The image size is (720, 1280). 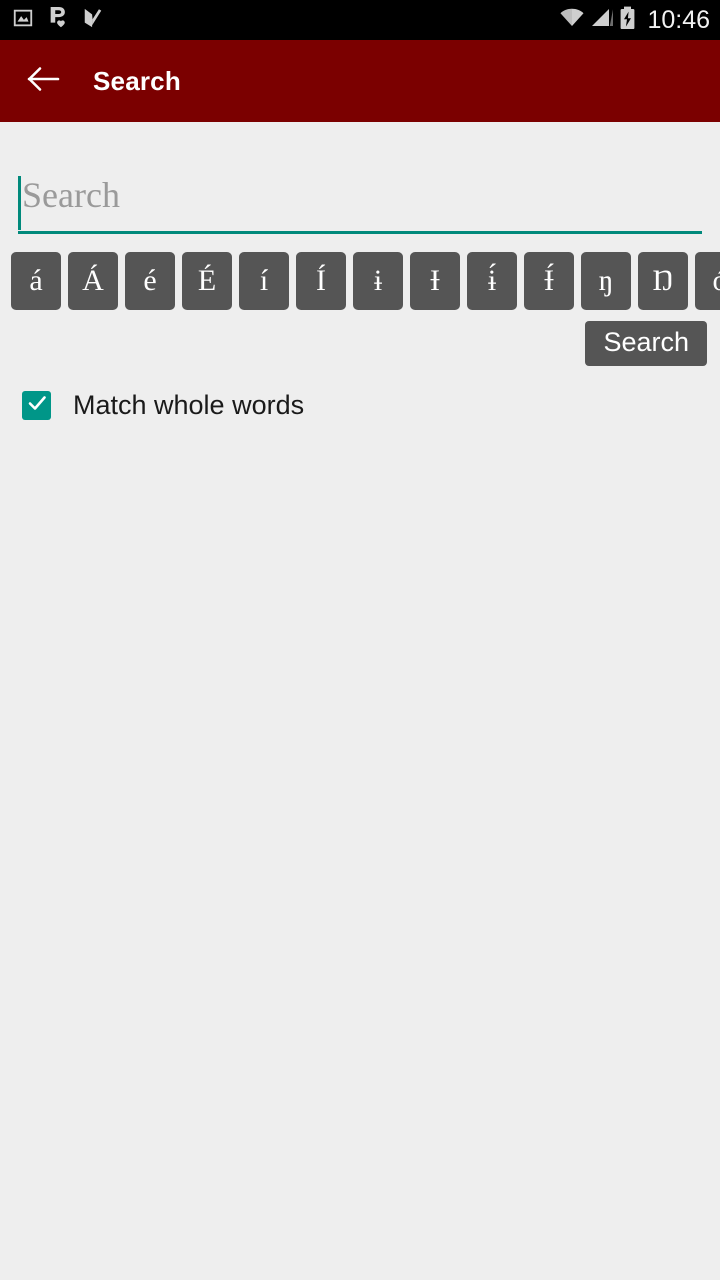 What do you see at coordinates (207, 281) in the screenshot?
I see `special-char-key: É` at bounding box center [207, 281].